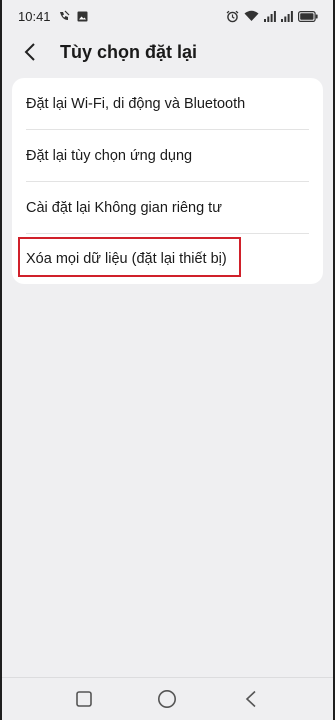  Describe the element at coordinates (308, 16) in the screenshot. I see `battery-icon` at that location.